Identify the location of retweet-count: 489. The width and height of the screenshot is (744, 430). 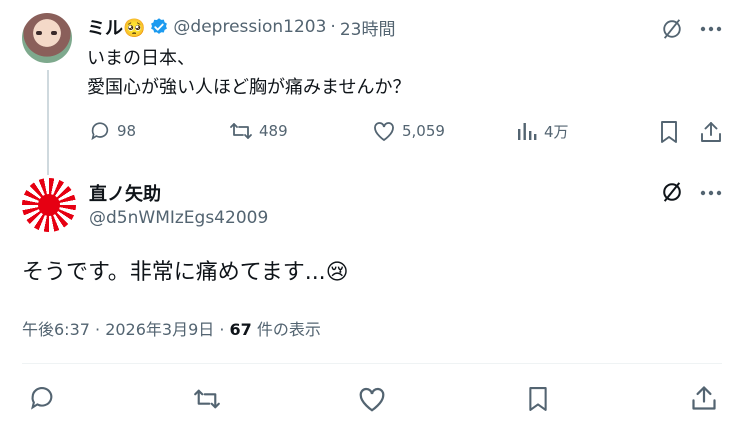
(273, 131).